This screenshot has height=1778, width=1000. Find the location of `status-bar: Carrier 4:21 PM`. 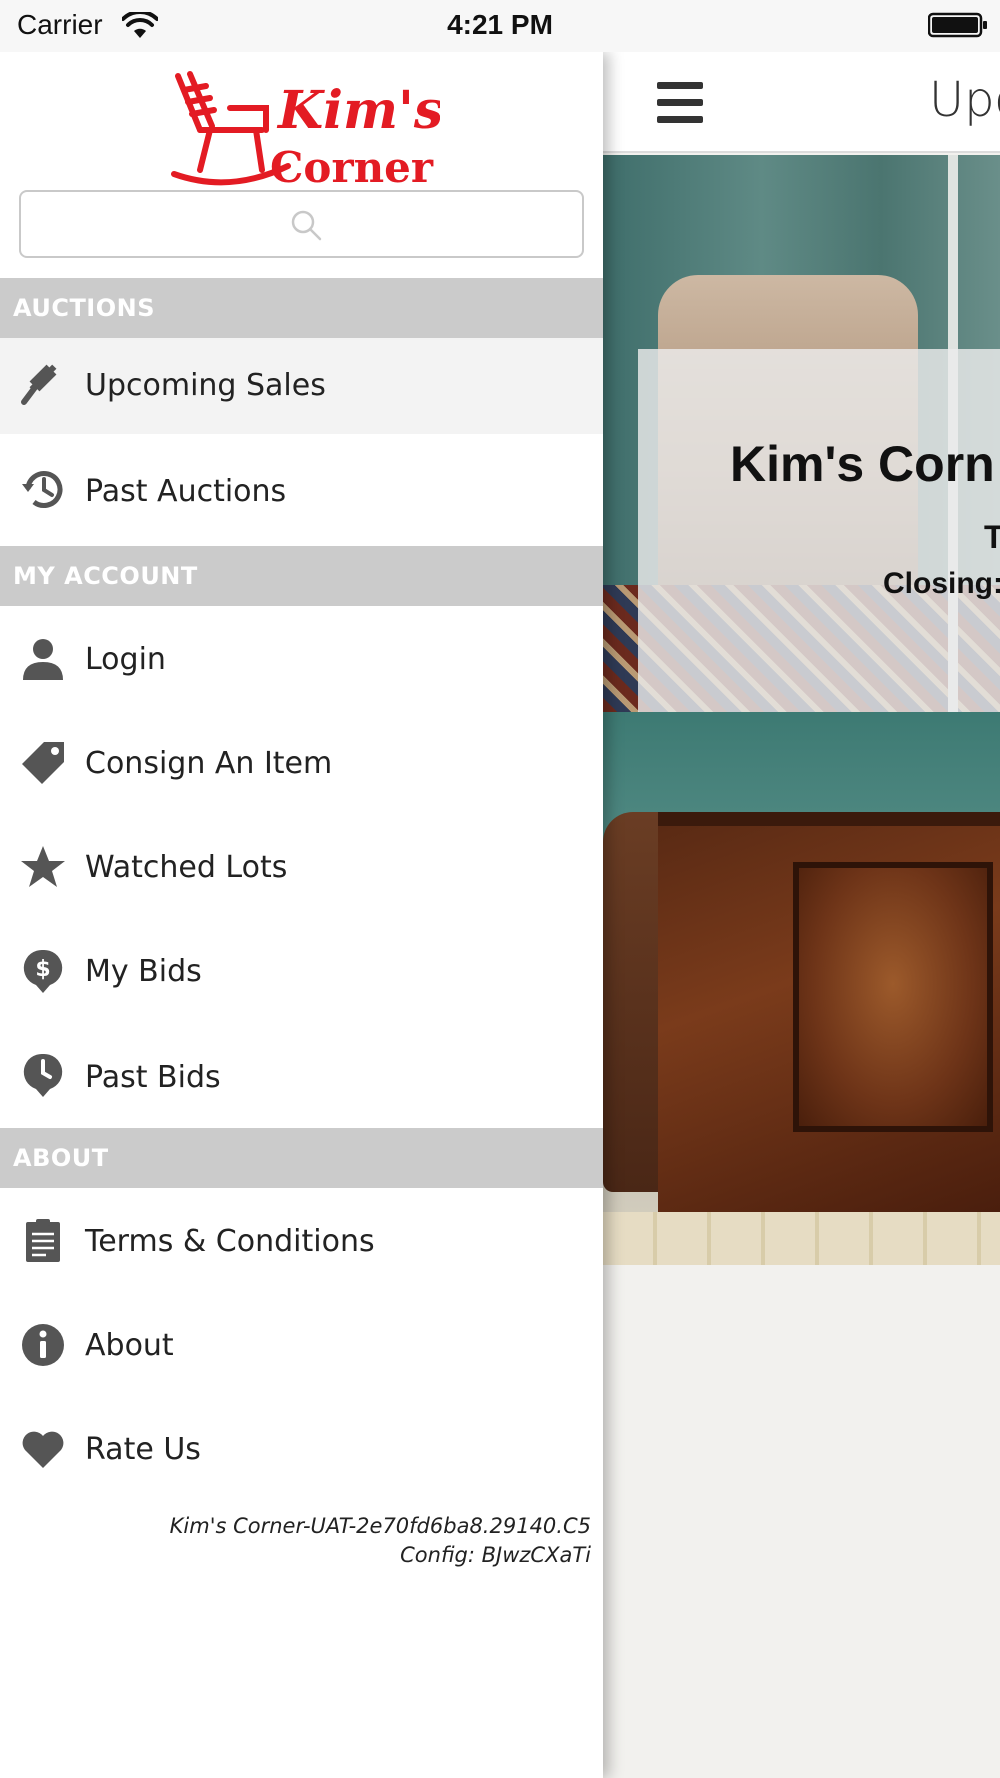

status-bar: Carrier 4:21 PM is located at coordinates (500, 26).